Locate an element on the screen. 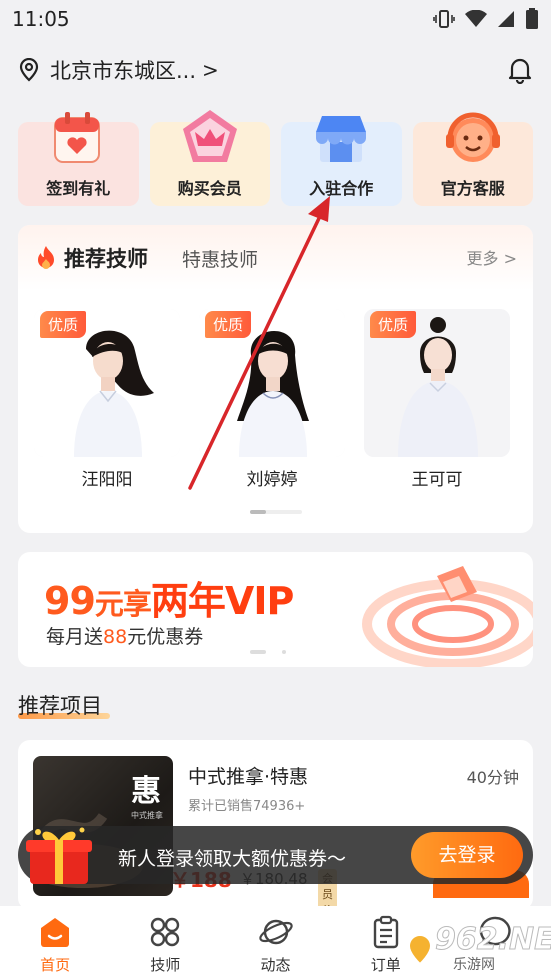  quick-action-label: 签到有礼 is located at coordinates (78, 188).